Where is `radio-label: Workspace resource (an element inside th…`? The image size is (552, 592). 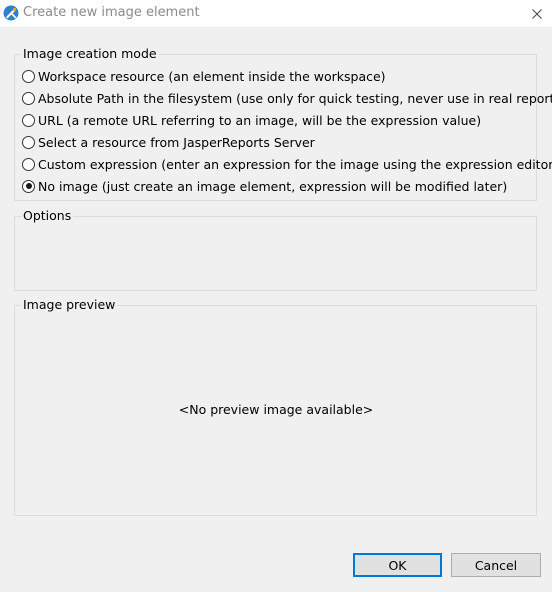
radio-label: Workspace resource (an element inside th… is located at coordinates (212, 76).